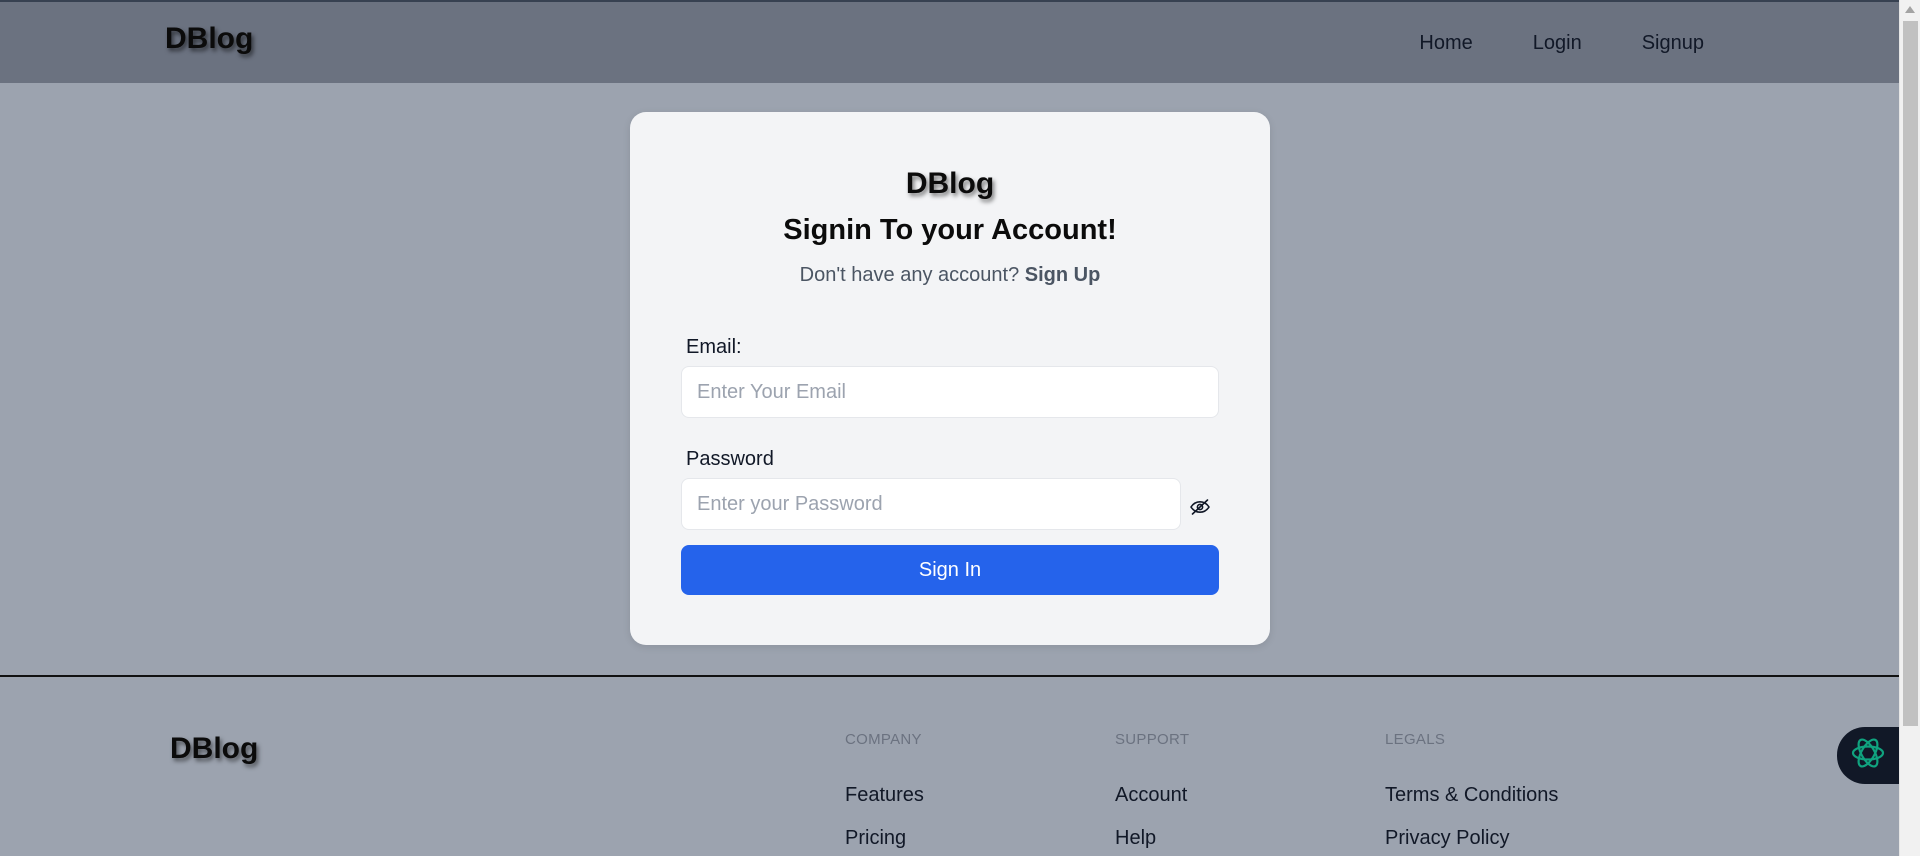 The height and width of the screenshot is (856, 1920). Describe the element at coordinates (1910, 9) in the screenshot. I see `scroll-up-arrow-icon` at that location.